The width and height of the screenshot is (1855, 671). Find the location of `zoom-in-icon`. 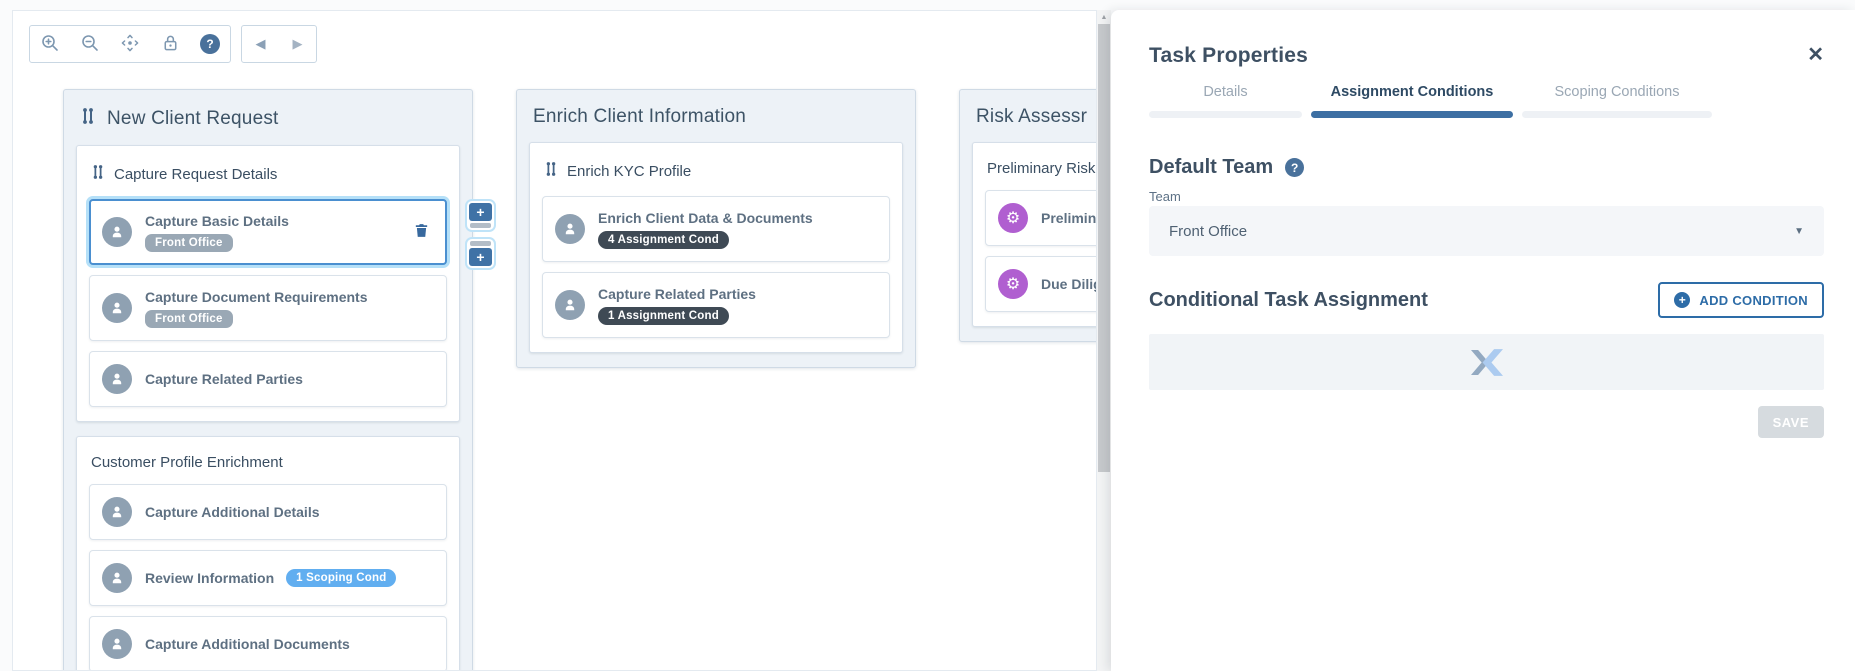

zoom-in-icon is located at coordinates (50, 44).